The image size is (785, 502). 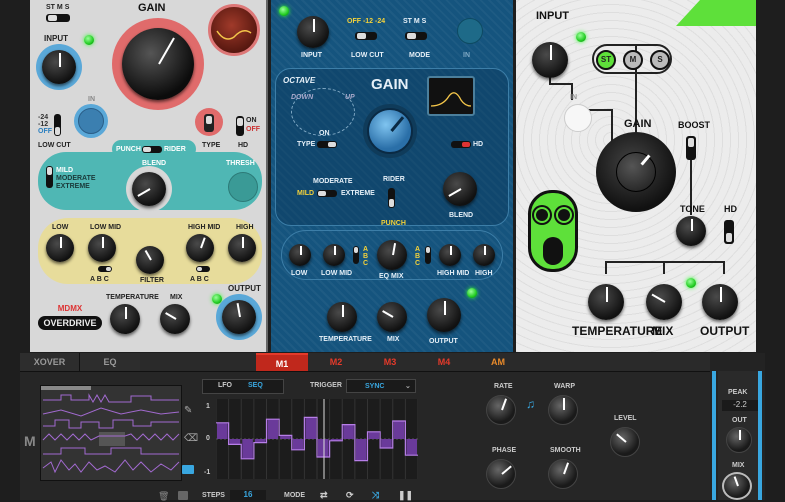 What do you see at coordinates (392, 255) in the screenshot?
I see `eq-mix-knob` at bounding box center [392, 255].